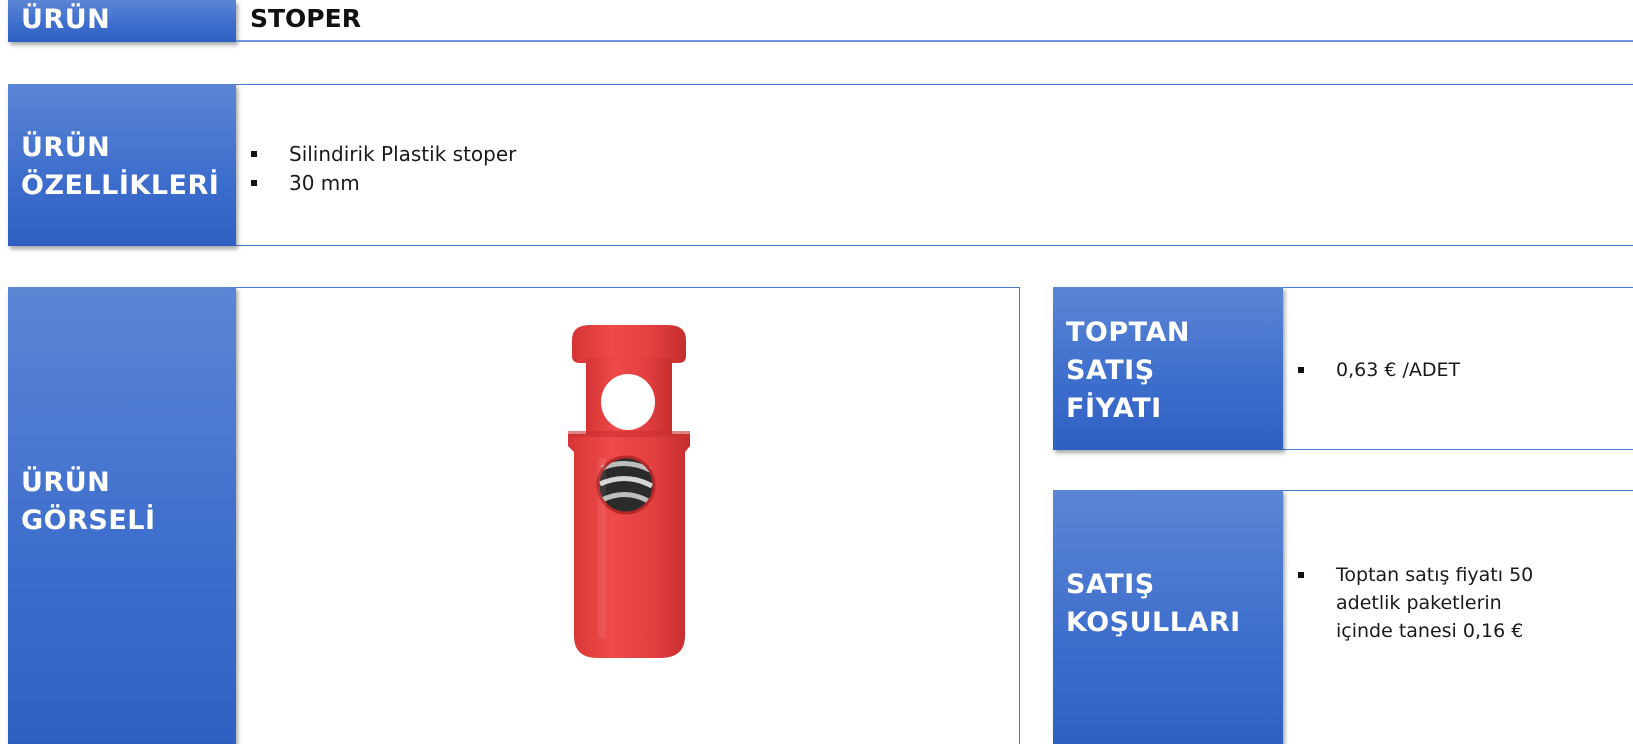  I want to click on sale-terms-line: içinde tanesi 0,16 €, so click(1430, 631).